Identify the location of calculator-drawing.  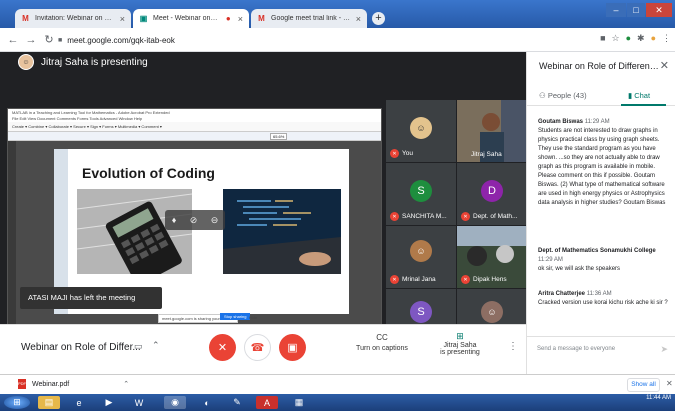
(134, 231).